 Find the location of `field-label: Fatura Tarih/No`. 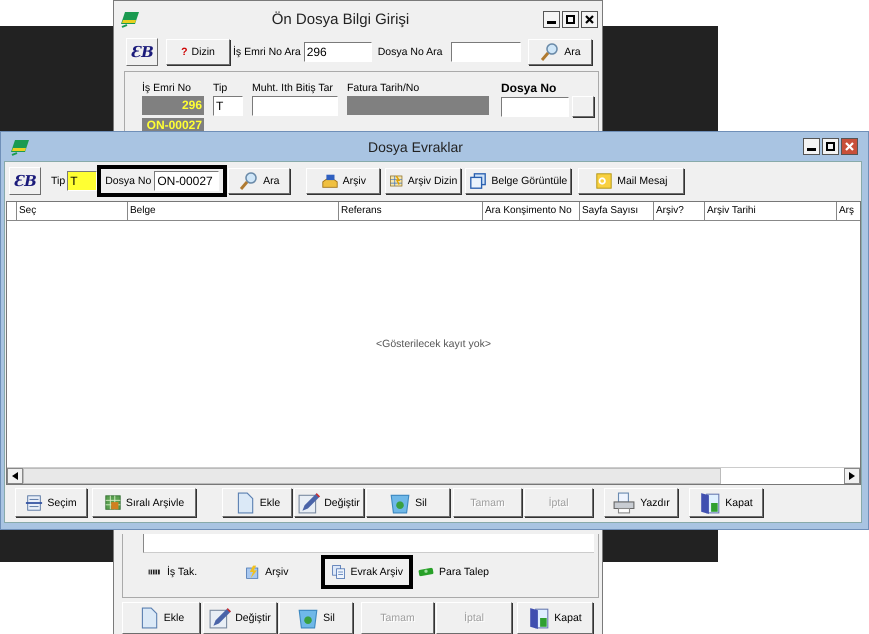

field-label: Fatura Tarih/No is located at coordinates (383, 88).